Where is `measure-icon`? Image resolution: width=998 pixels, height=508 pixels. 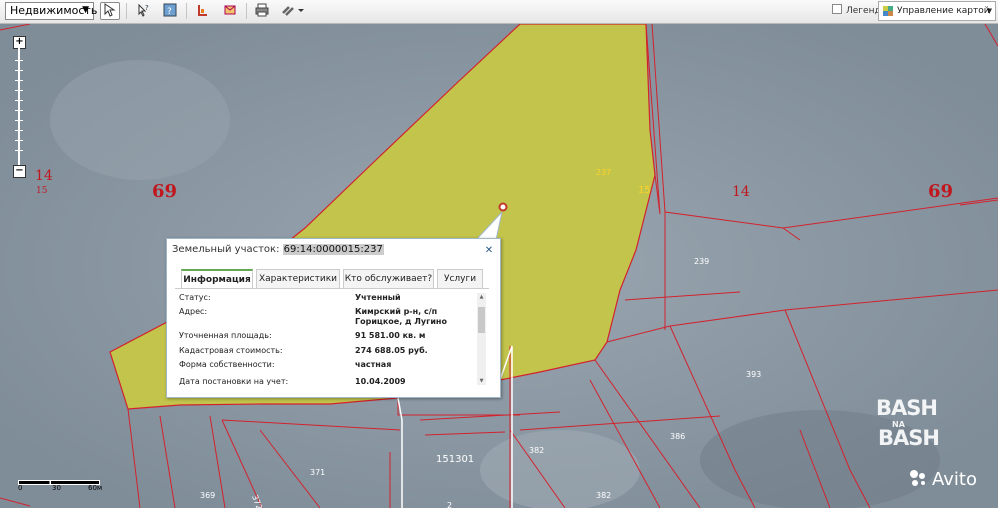
measure-icon is located at coordinates (203, 11).